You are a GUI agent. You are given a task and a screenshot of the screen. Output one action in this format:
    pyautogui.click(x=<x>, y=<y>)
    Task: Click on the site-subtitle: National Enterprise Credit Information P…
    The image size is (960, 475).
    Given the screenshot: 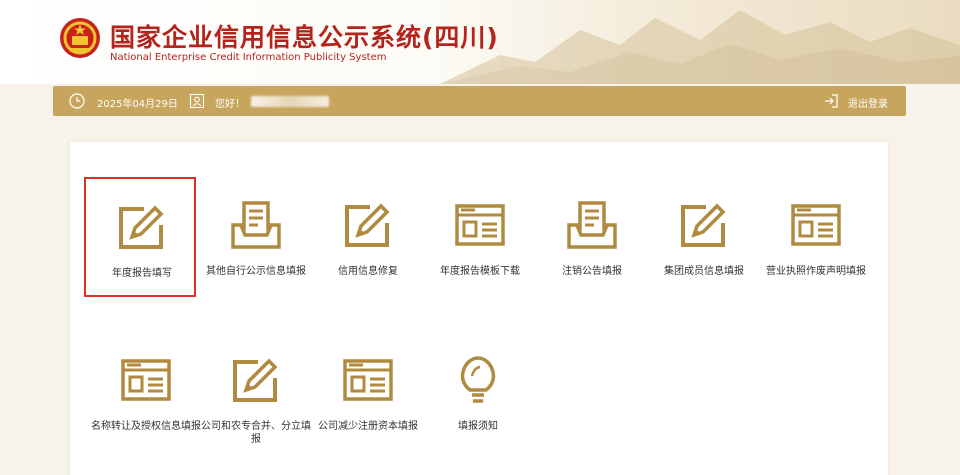 What is the action you would take?
    pyautogui.click(x=248, y=57)
    